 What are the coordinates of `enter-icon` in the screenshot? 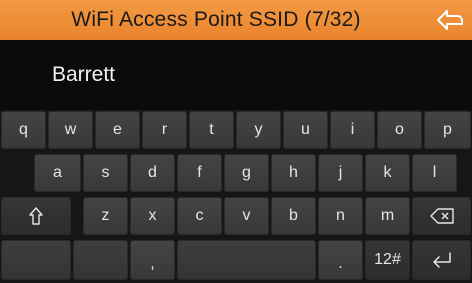 It's located at (441, 260).